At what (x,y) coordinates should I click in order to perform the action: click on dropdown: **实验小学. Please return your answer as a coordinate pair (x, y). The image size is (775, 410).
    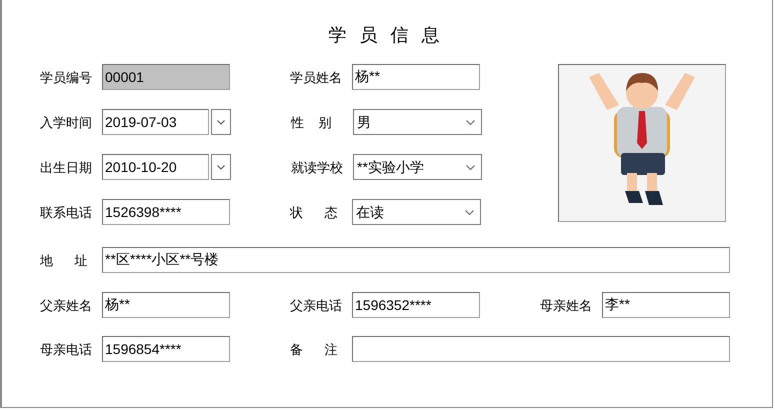
    Looking at the image, I should click on (417, 167).